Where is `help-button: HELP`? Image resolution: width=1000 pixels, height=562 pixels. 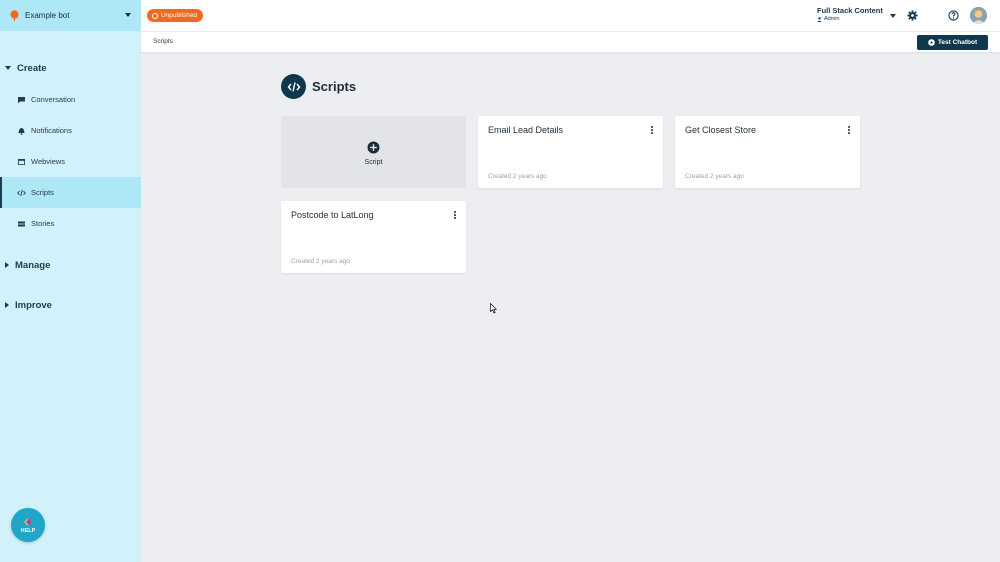
help-button: HELP is located at coordinates (28, 525).